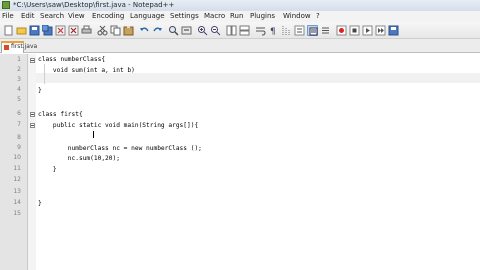  I want to click on word-wrap-icon, so click(260, 30).